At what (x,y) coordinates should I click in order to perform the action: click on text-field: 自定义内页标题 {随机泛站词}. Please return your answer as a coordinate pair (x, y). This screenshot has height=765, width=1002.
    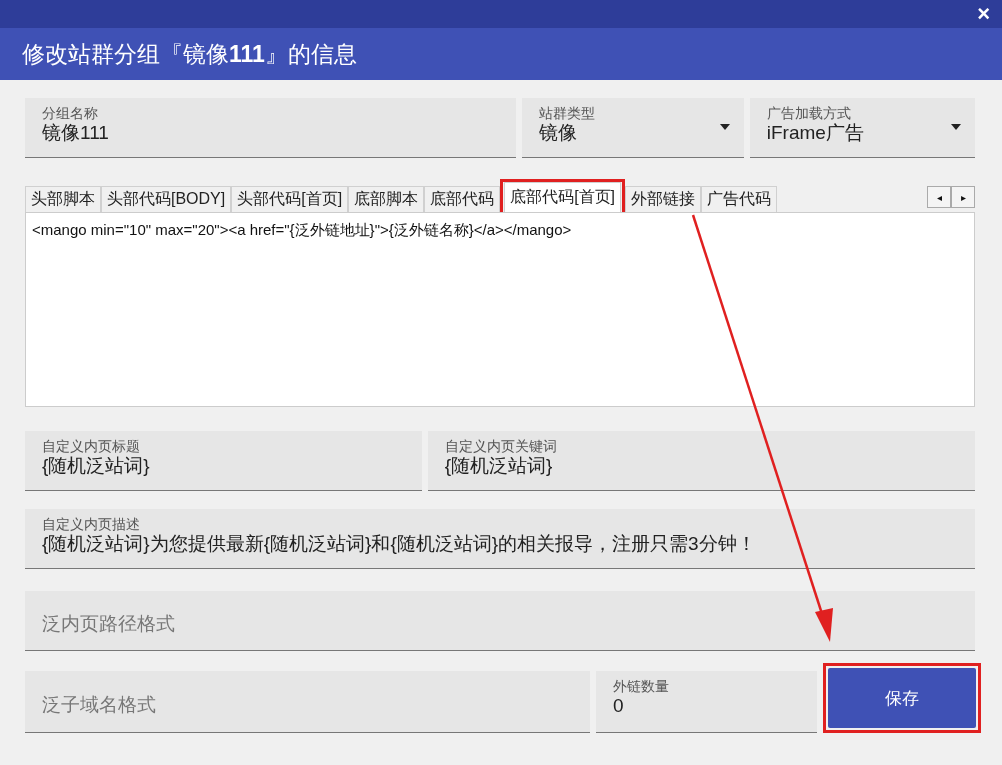
    Looking at the image, I should click on (223, 461).